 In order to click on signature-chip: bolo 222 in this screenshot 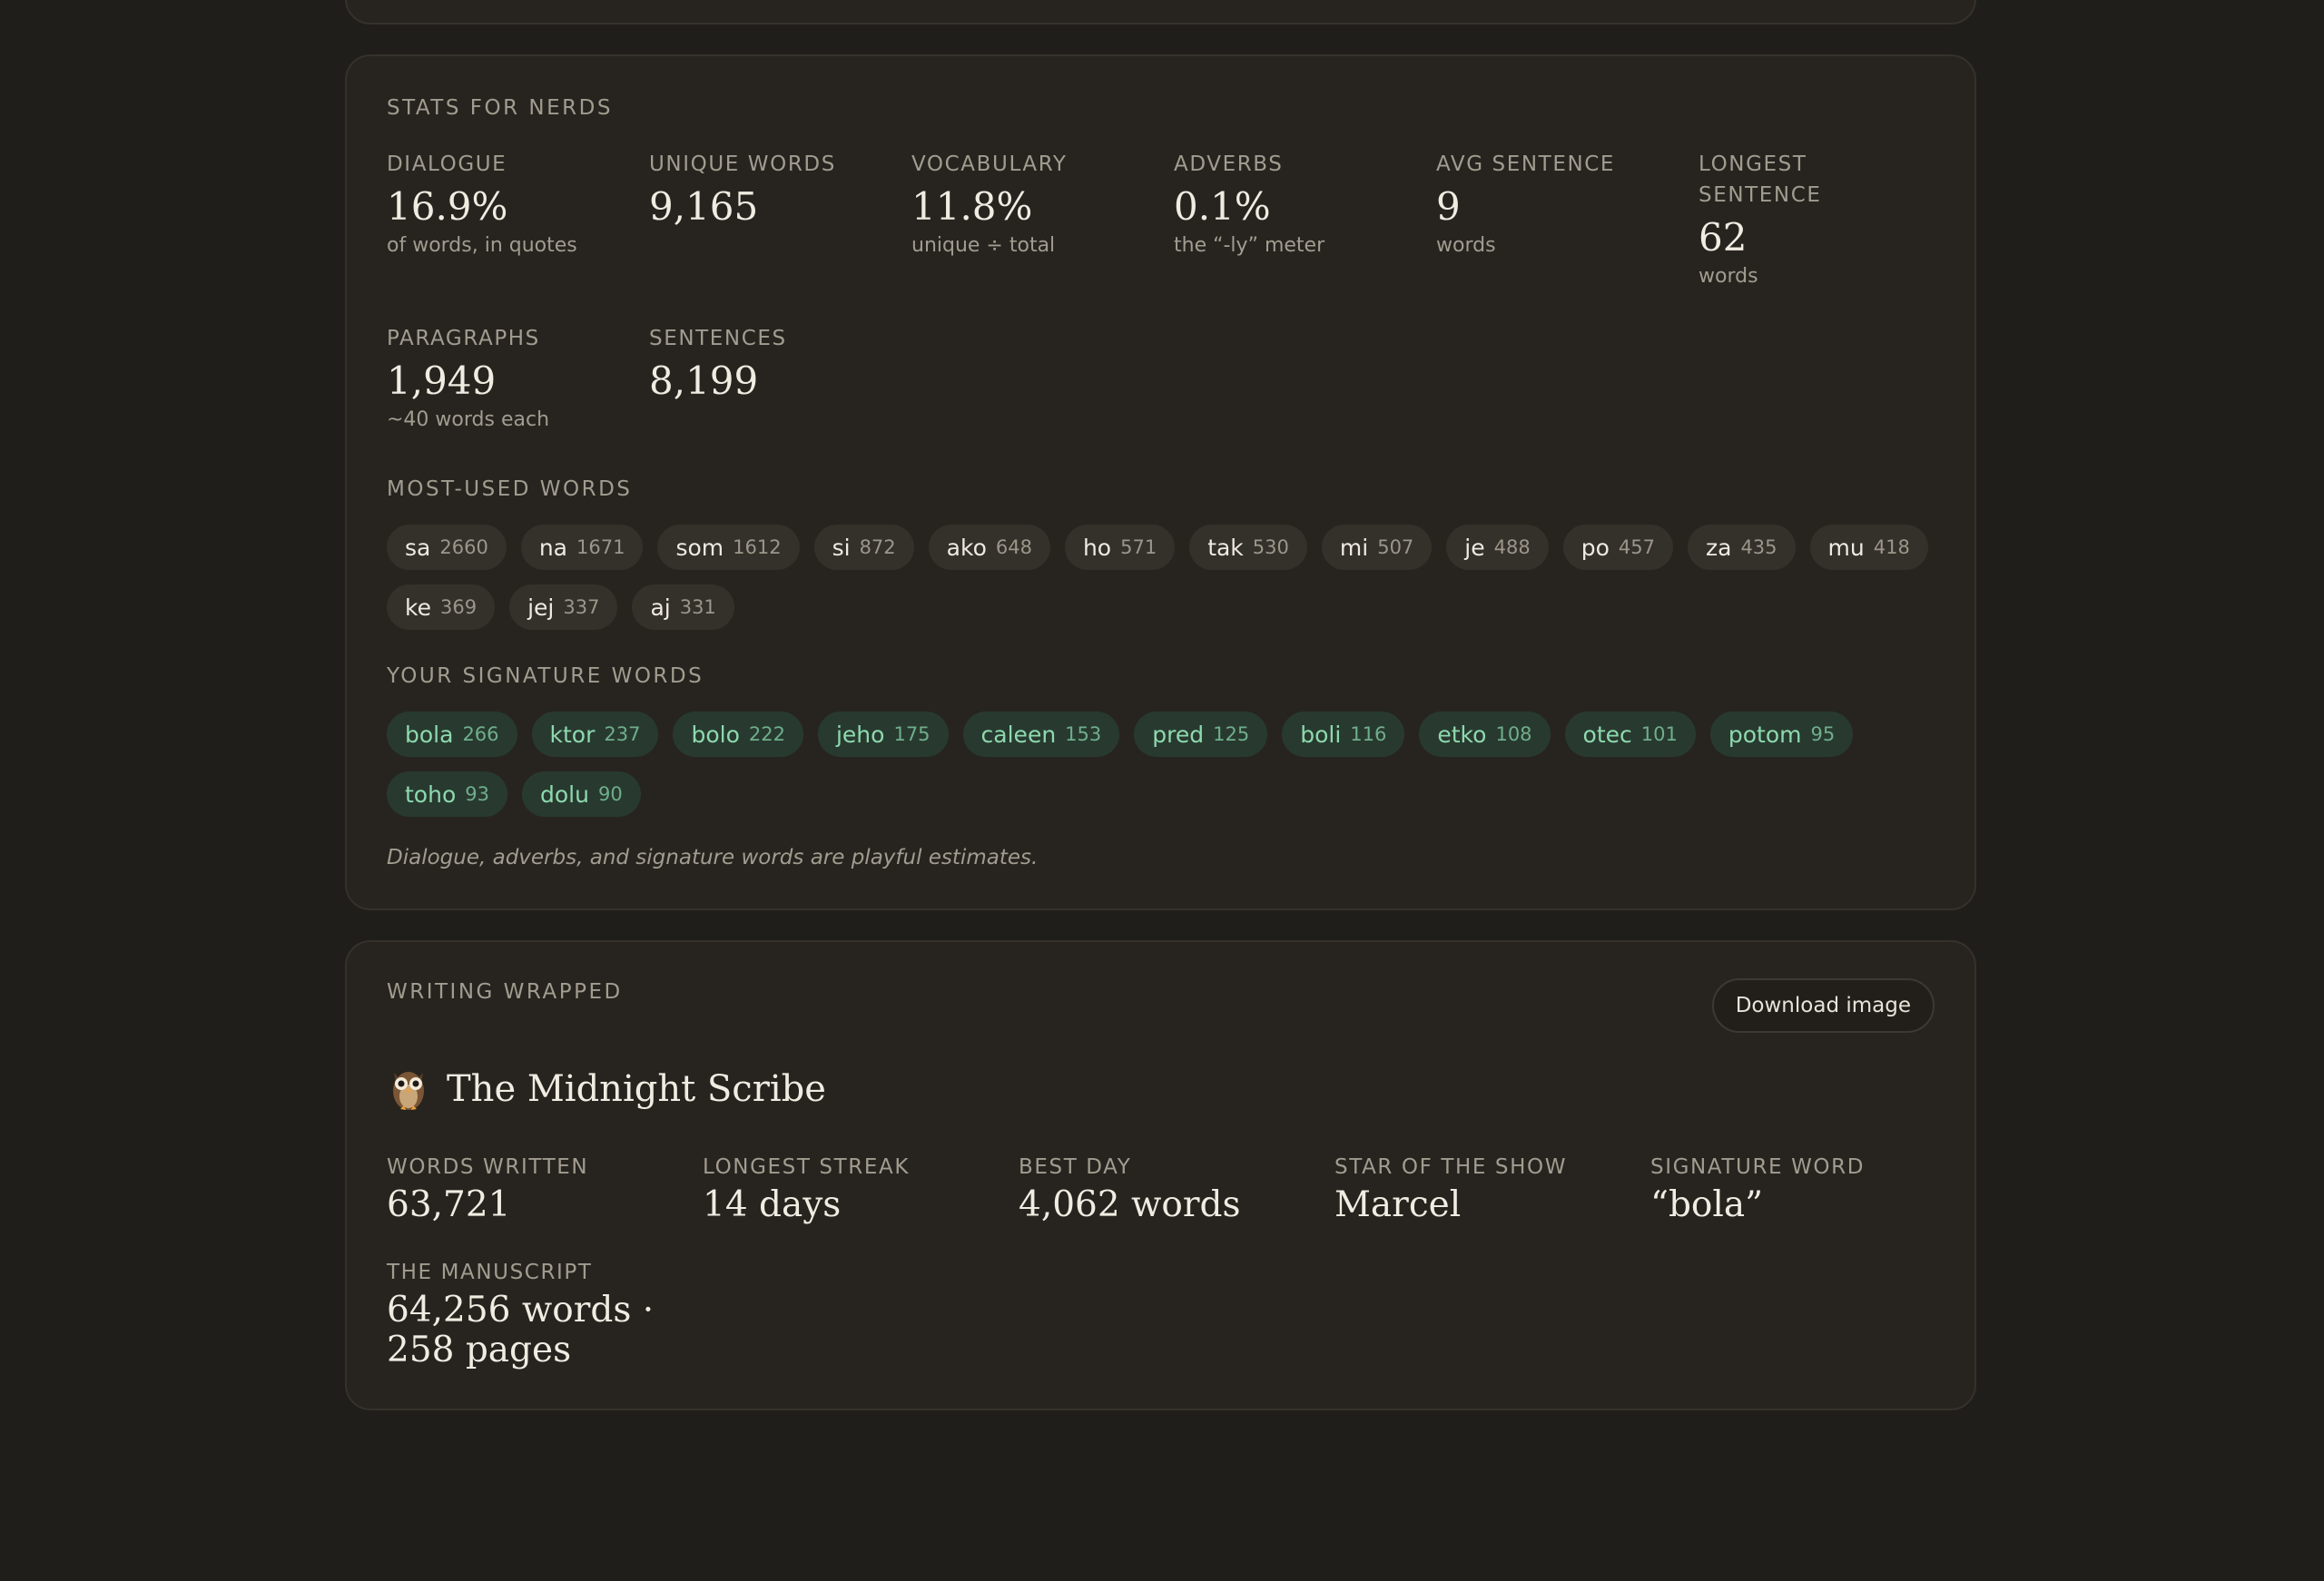, I will do `click(738, 734)`.